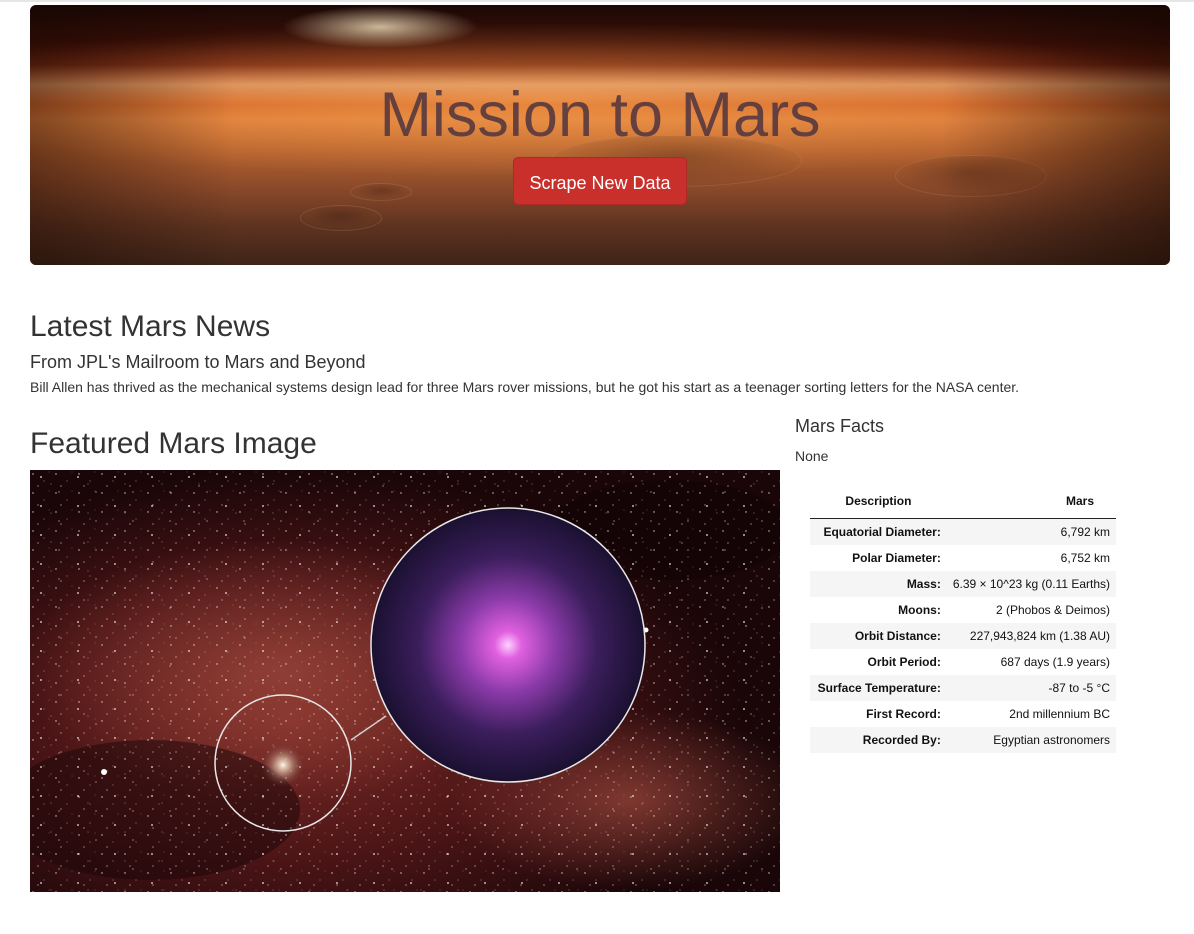 This screenshot has width=1194, height=934. What do you see at coordinates (878, 688) in the screenshot?
I see `fact-label: Surface Temperature:` at bounding box center [878, 688].